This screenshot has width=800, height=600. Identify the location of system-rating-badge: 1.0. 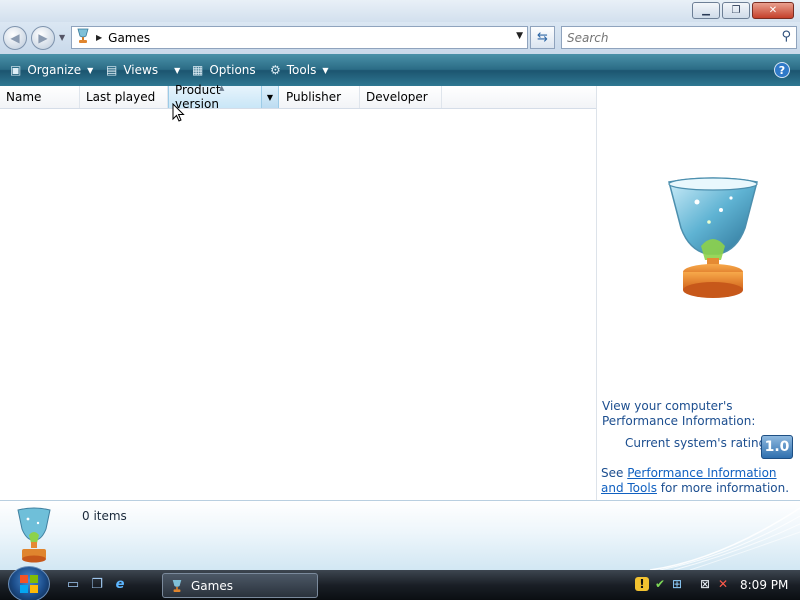
(777, 447).